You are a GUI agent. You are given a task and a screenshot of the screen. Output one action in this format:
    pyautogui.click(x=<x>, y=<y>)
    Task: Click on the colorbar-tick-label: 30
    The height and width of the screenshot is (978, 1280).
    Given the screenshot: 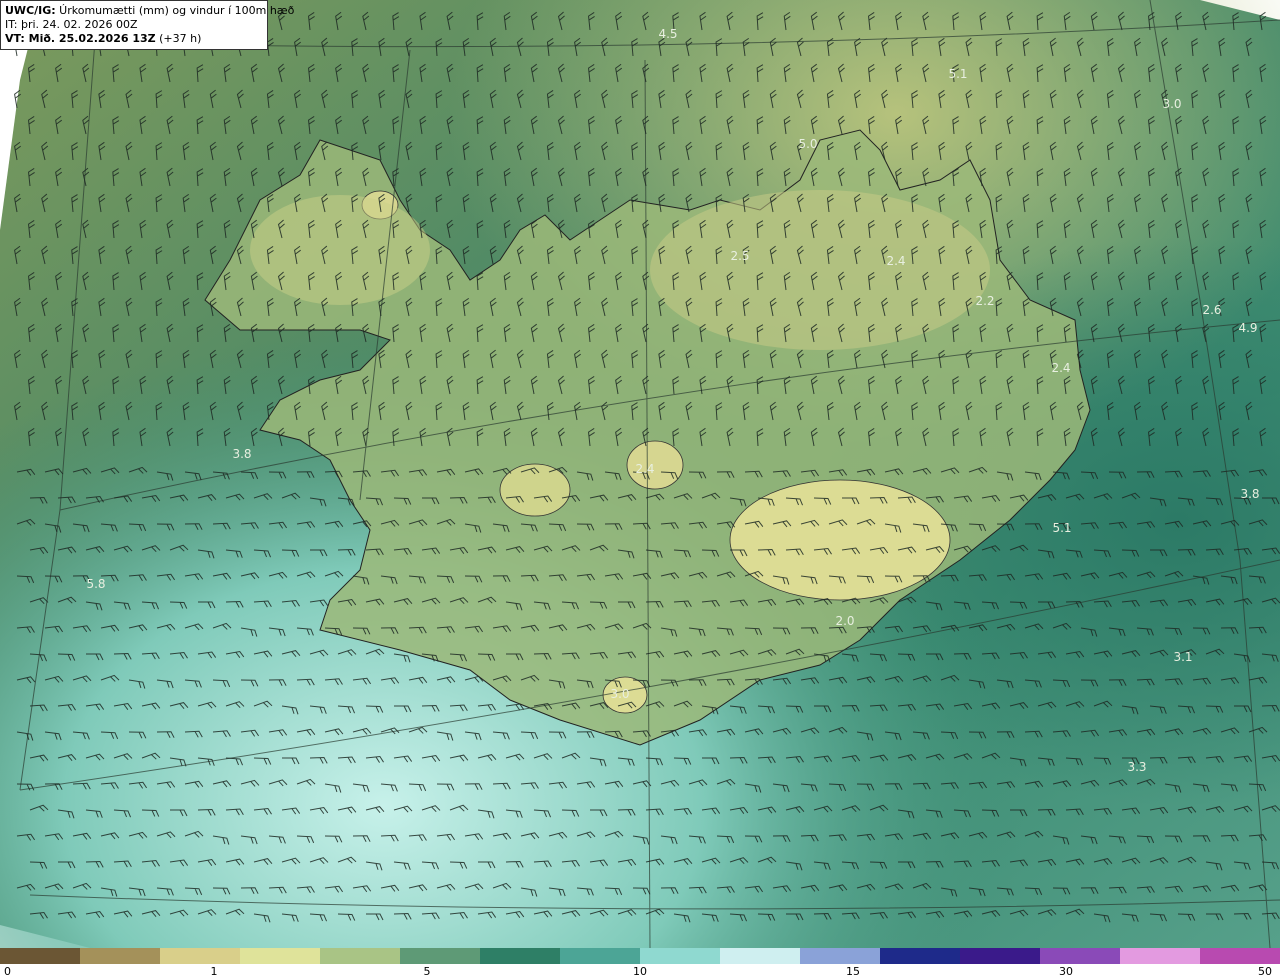 What is the action you would take?
    pyautogui.click(x=1066, y=971)
    